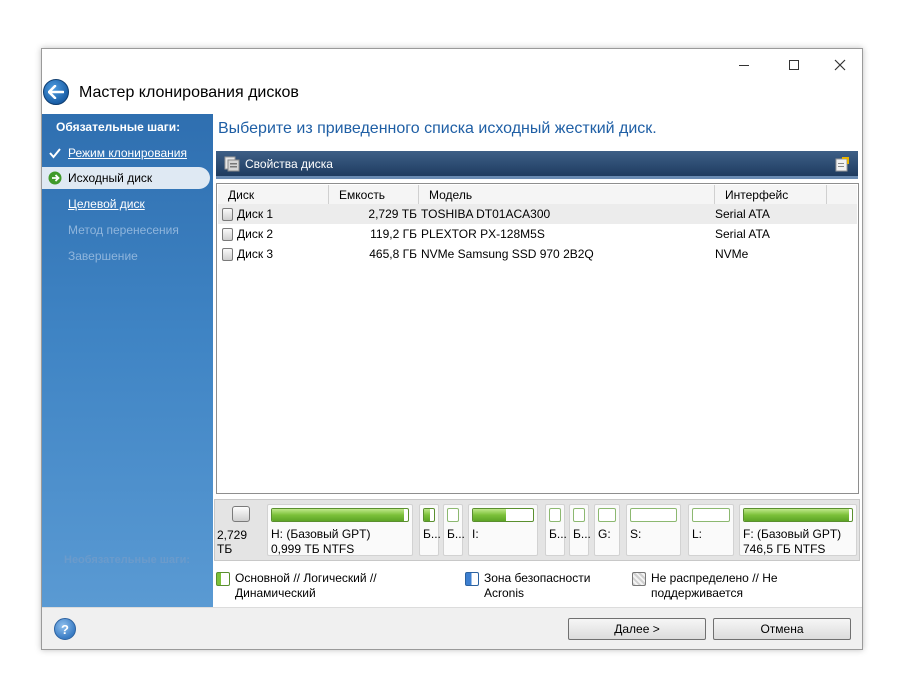  I want to click on disk-name: Диск 3, so click(255, 254).